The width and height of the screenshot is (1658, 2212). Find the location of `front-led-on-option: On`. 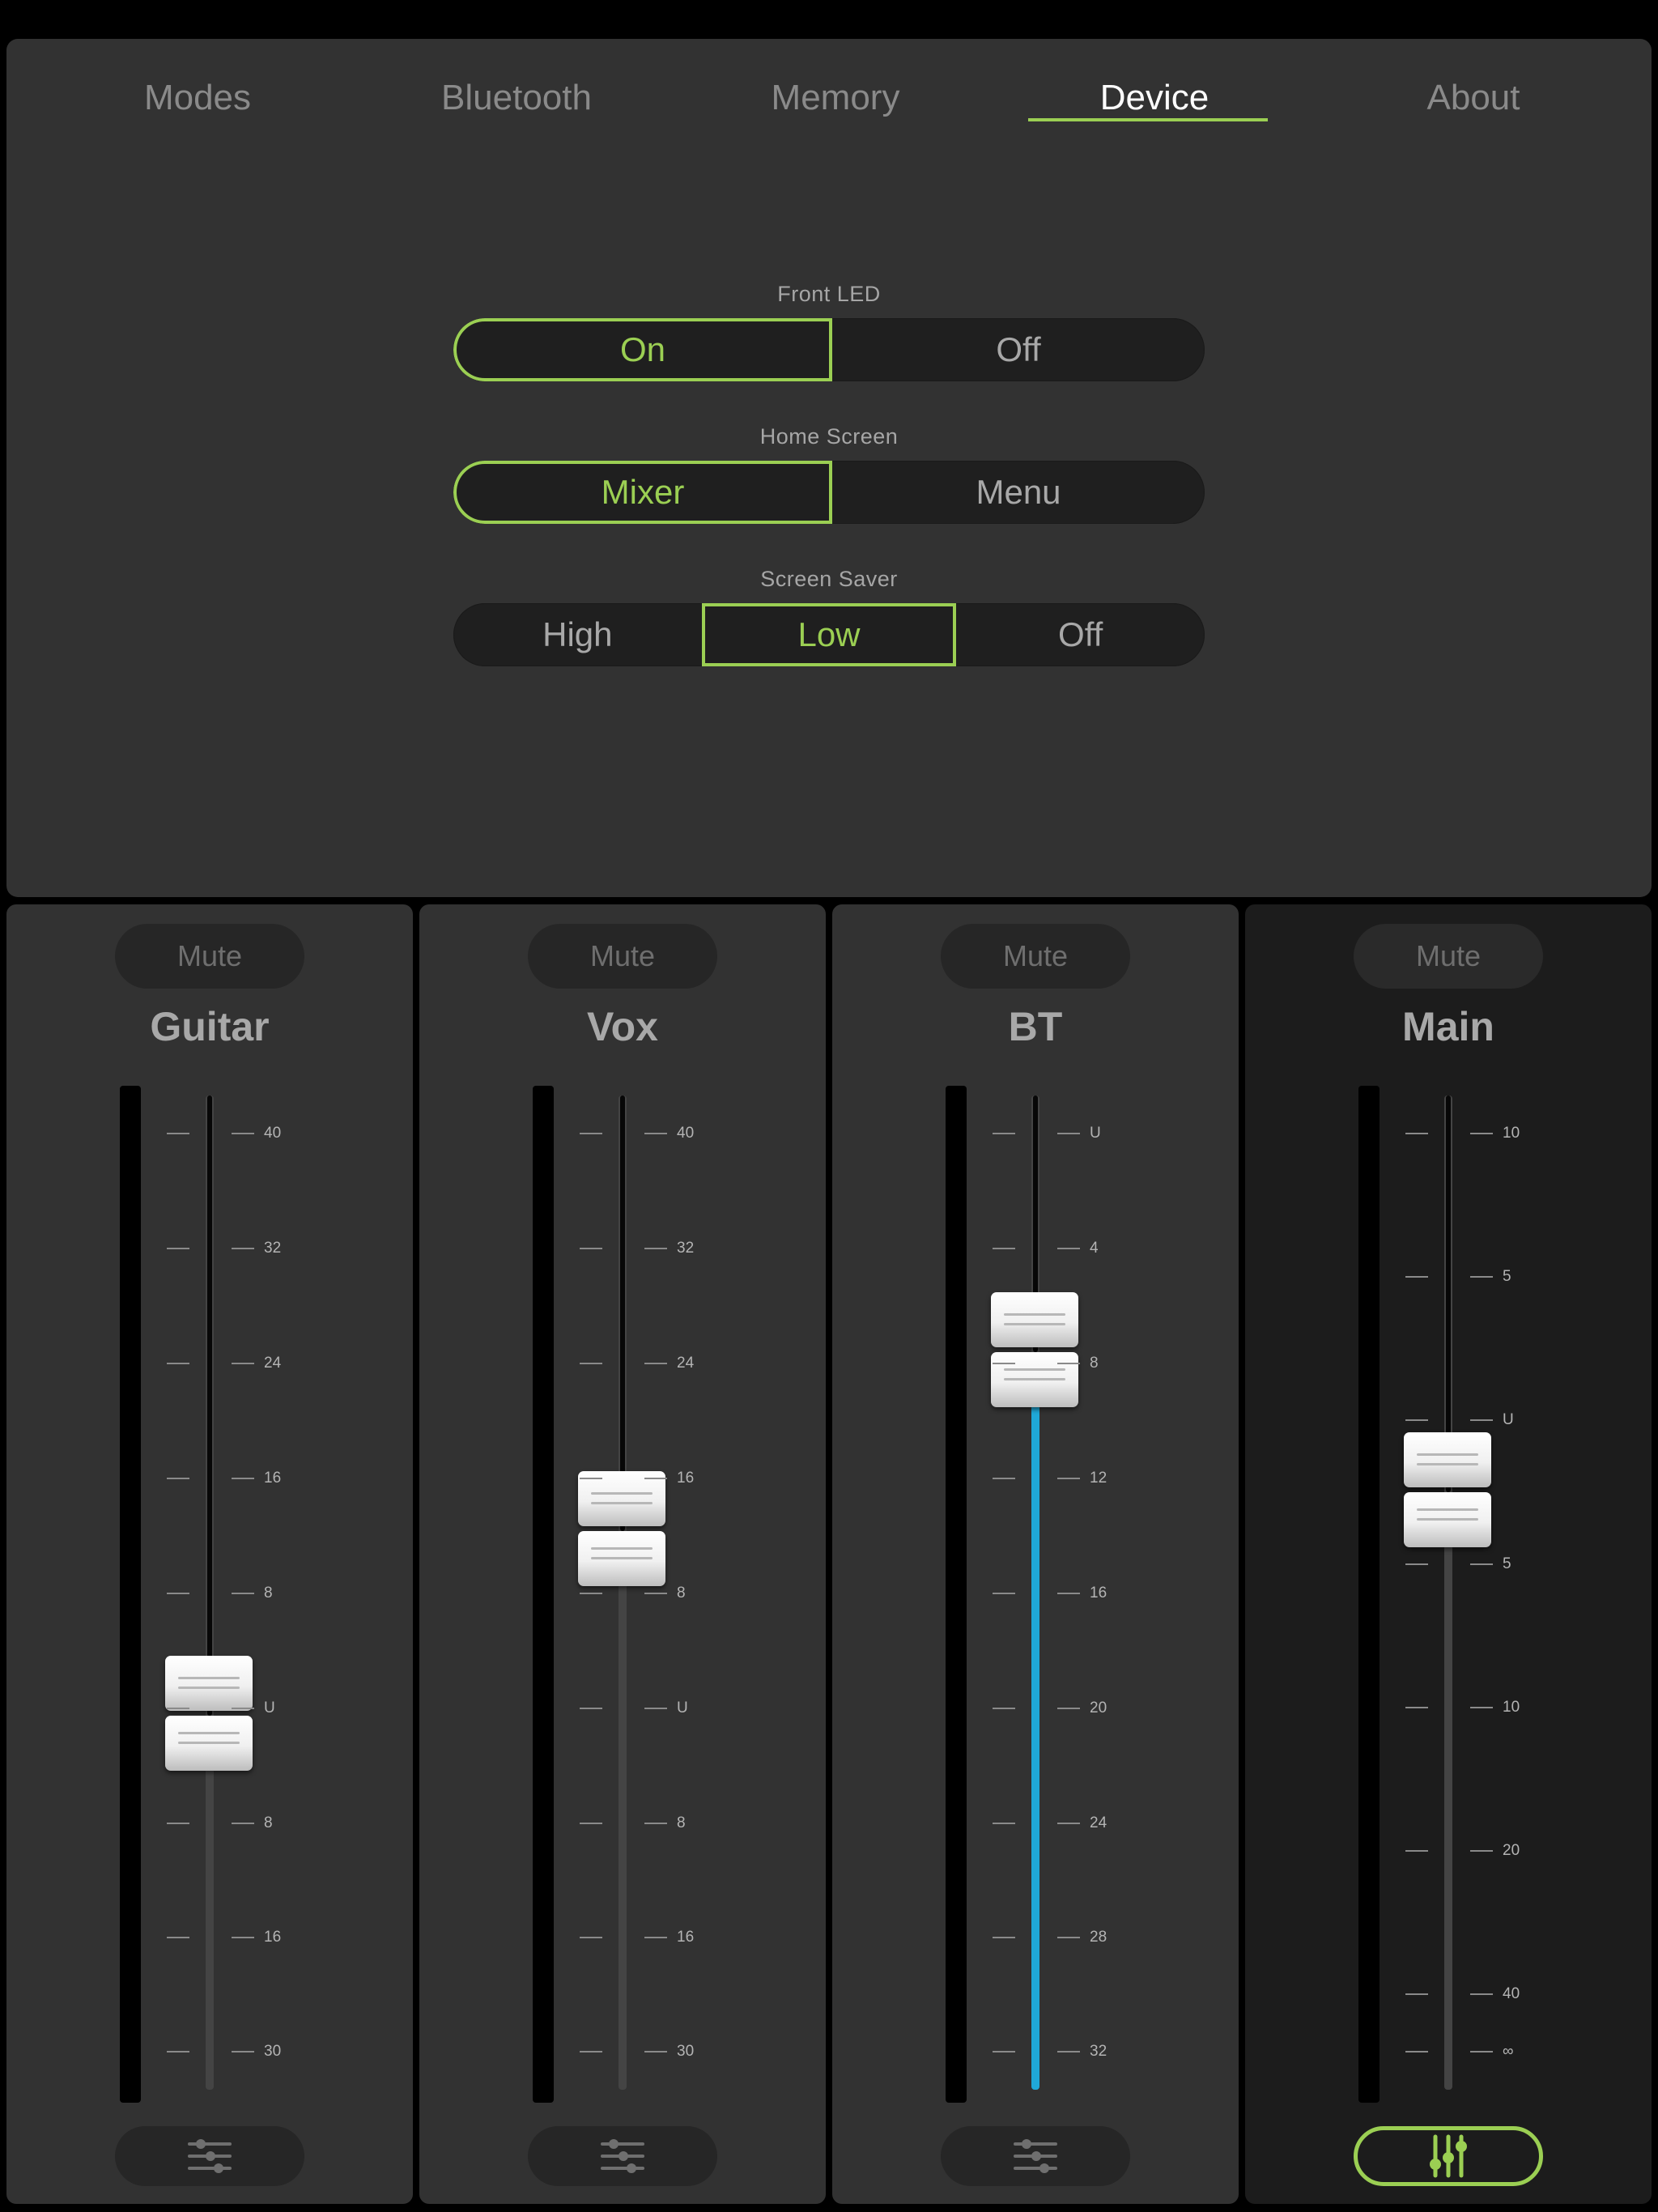

front-led-on-option: On is located at coordinates (642, 349).